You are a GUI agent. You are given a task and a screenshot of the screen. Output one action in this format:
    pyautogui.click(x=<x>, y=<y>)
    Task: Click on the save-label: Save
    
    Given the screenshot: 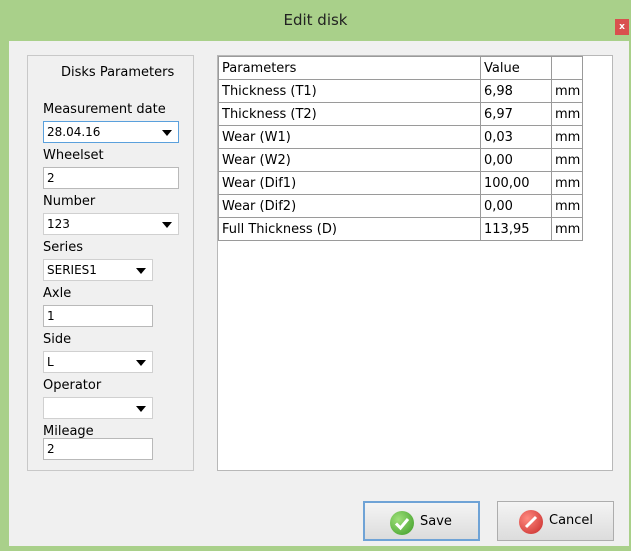 What is the action you would take?
    pyautogui.click(x=436, y=521)
    